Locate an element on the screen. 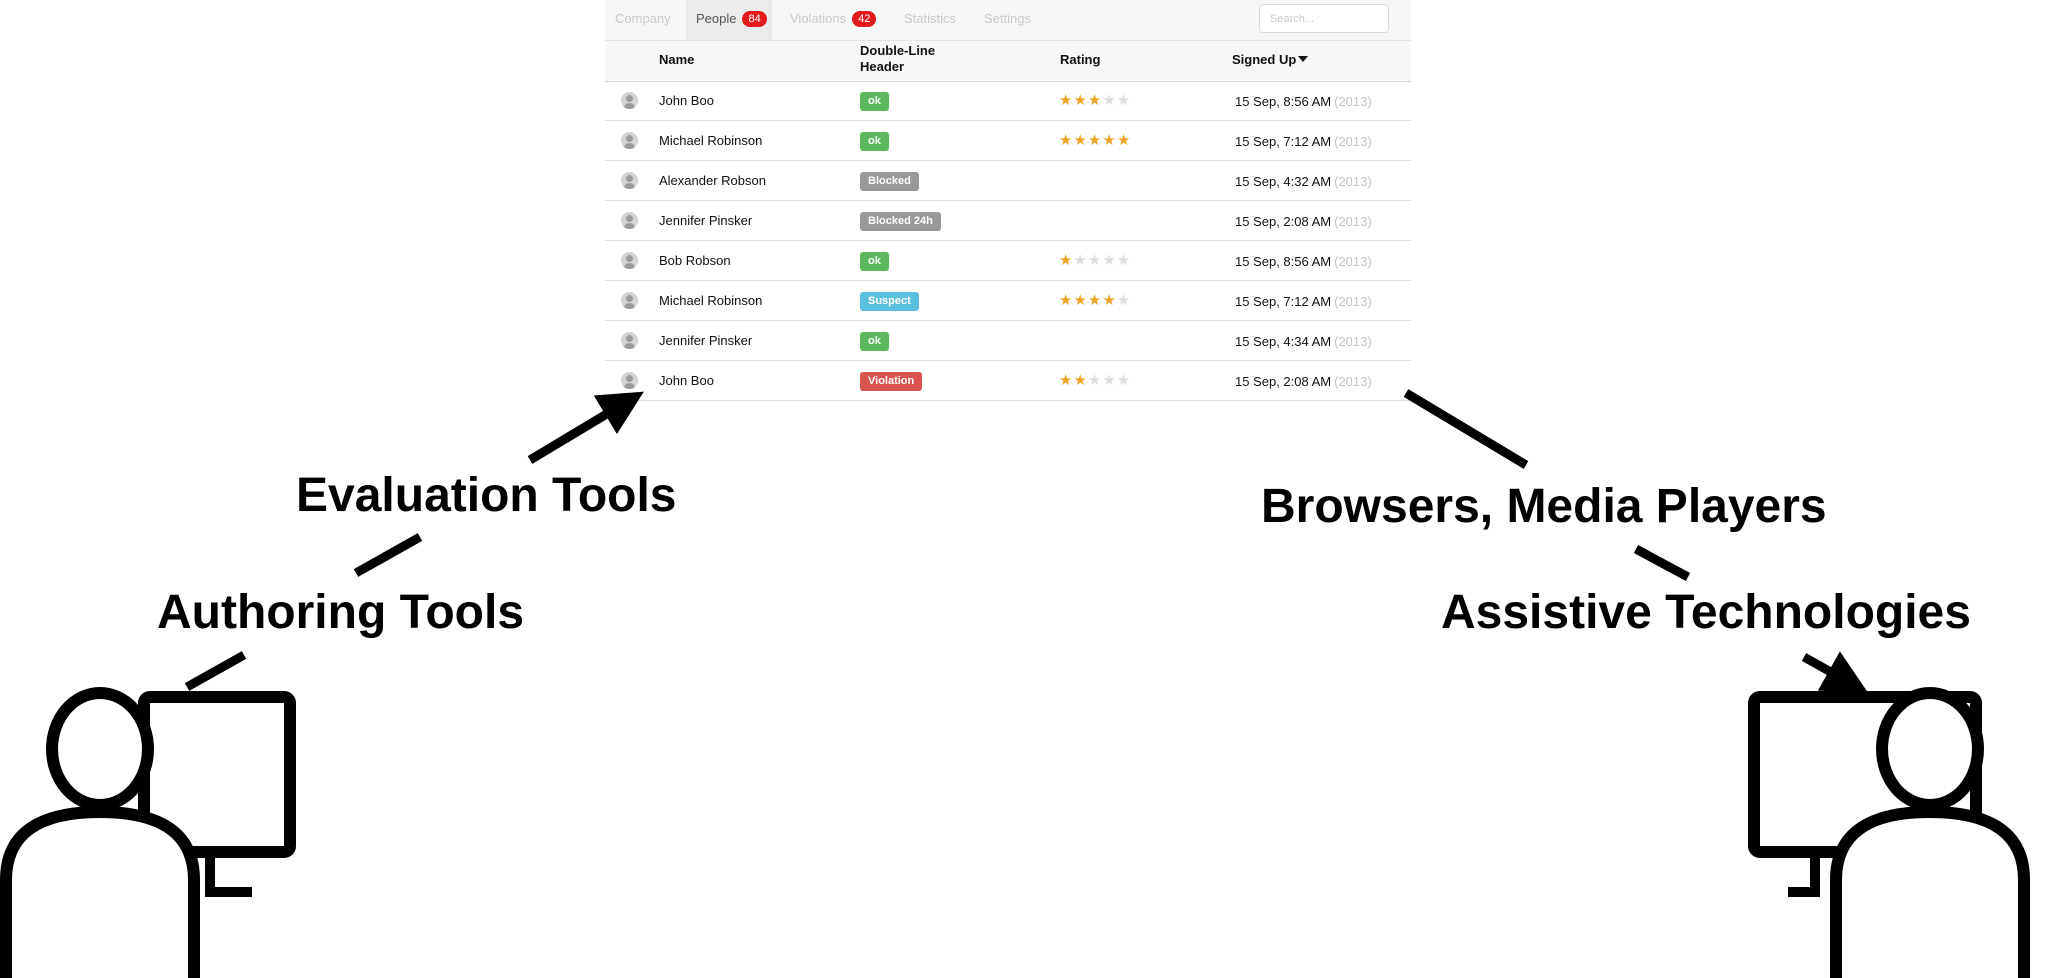 This screenshot has height=978, width=2054. arrow-segment-from-table-right is located at coordinates (1466, 429).